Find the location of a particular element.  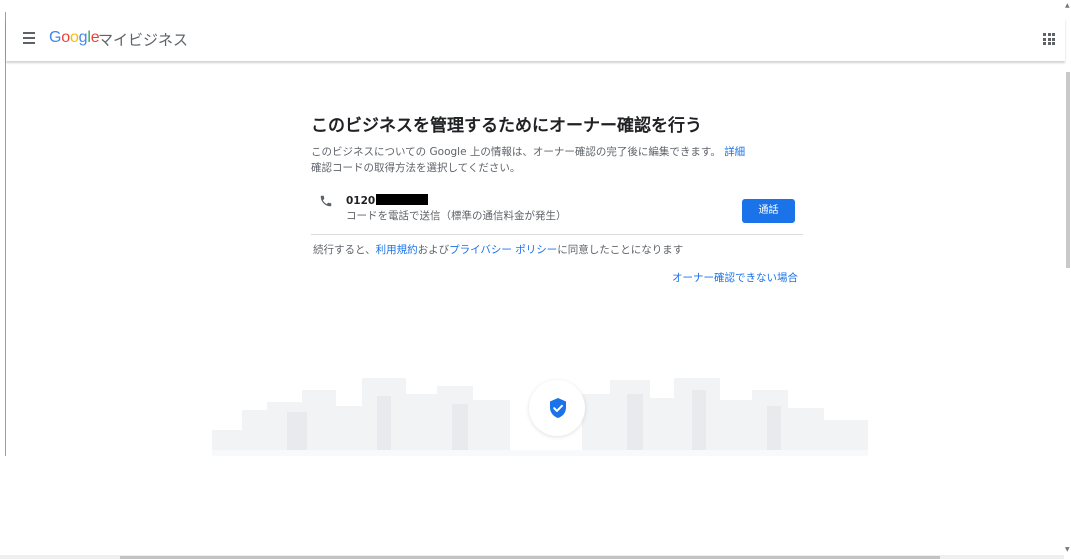

google-logo: Google is located at coordinates (74, 38).